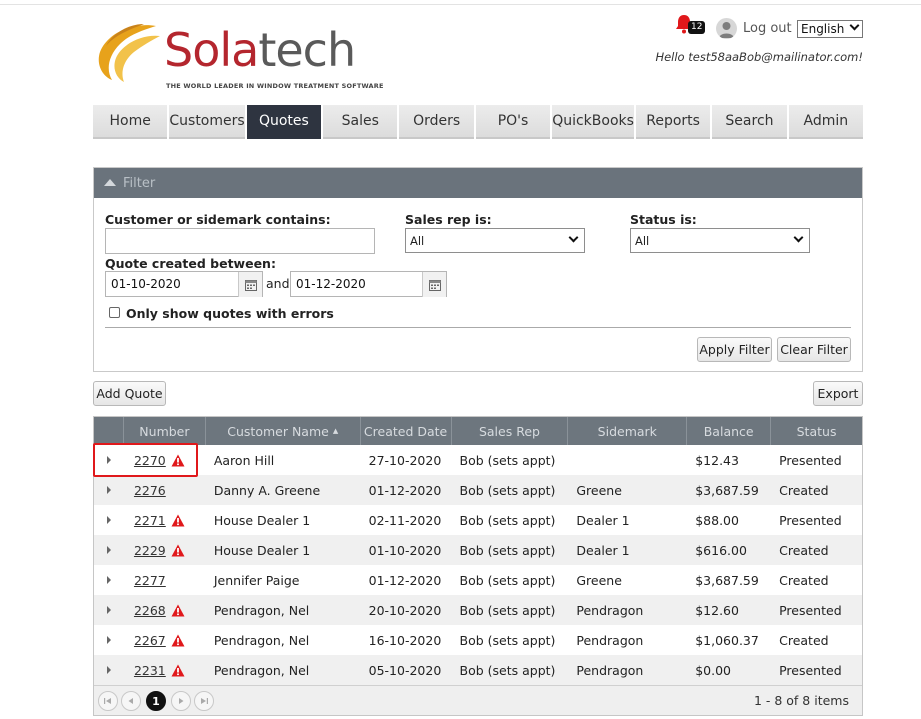  What do you see at coordinates (816, 431) in the screenshot?
I see `column-header-status: Status` at bounding box center [816, 431].